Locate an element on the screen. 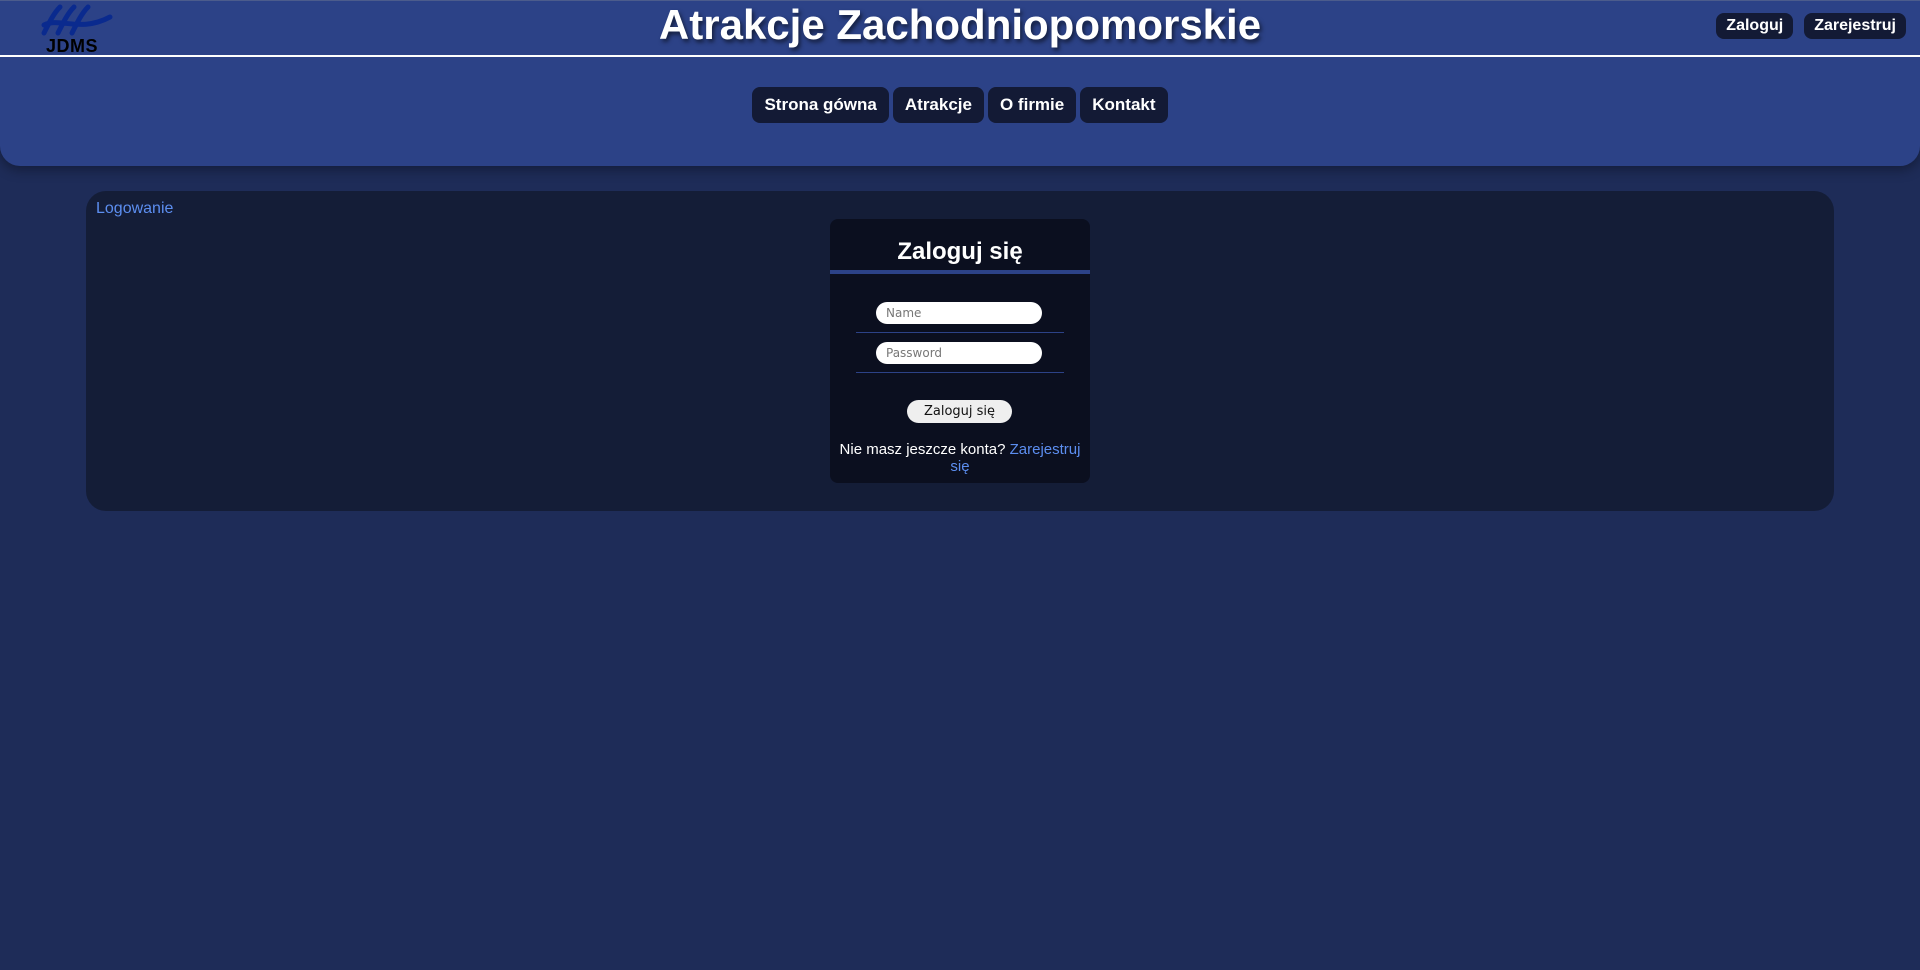  register-button: Zarejestruj is located at coordinates (1855, 26).